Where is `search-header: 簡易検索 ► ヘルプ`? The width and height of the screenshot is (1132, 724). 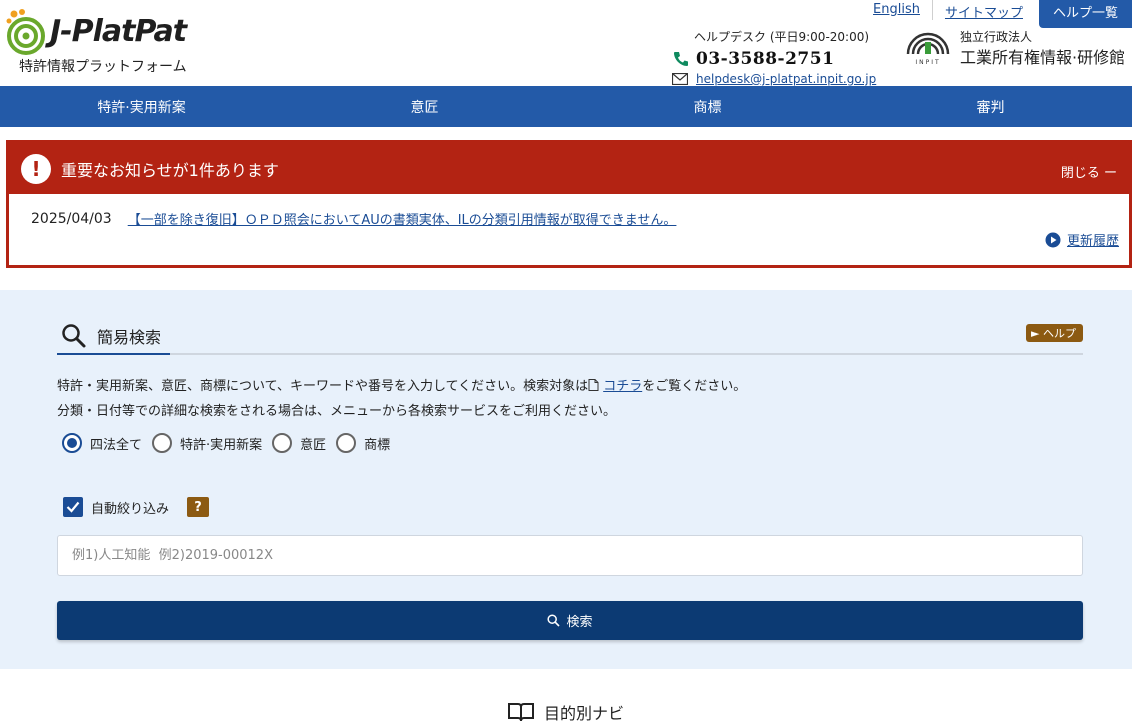 search-header: 簡易検索 ► ヘルプ is located at coordinates (570, 336).